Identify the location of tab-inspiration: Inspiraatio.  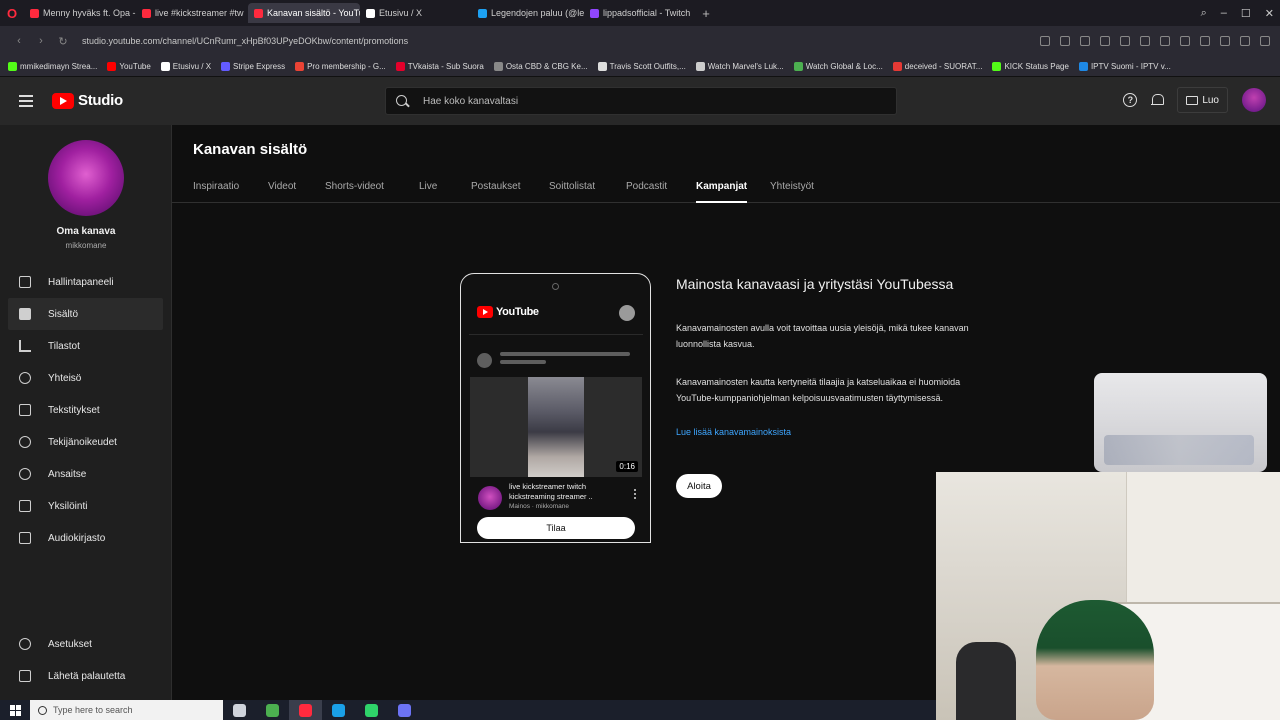
(216, 192).